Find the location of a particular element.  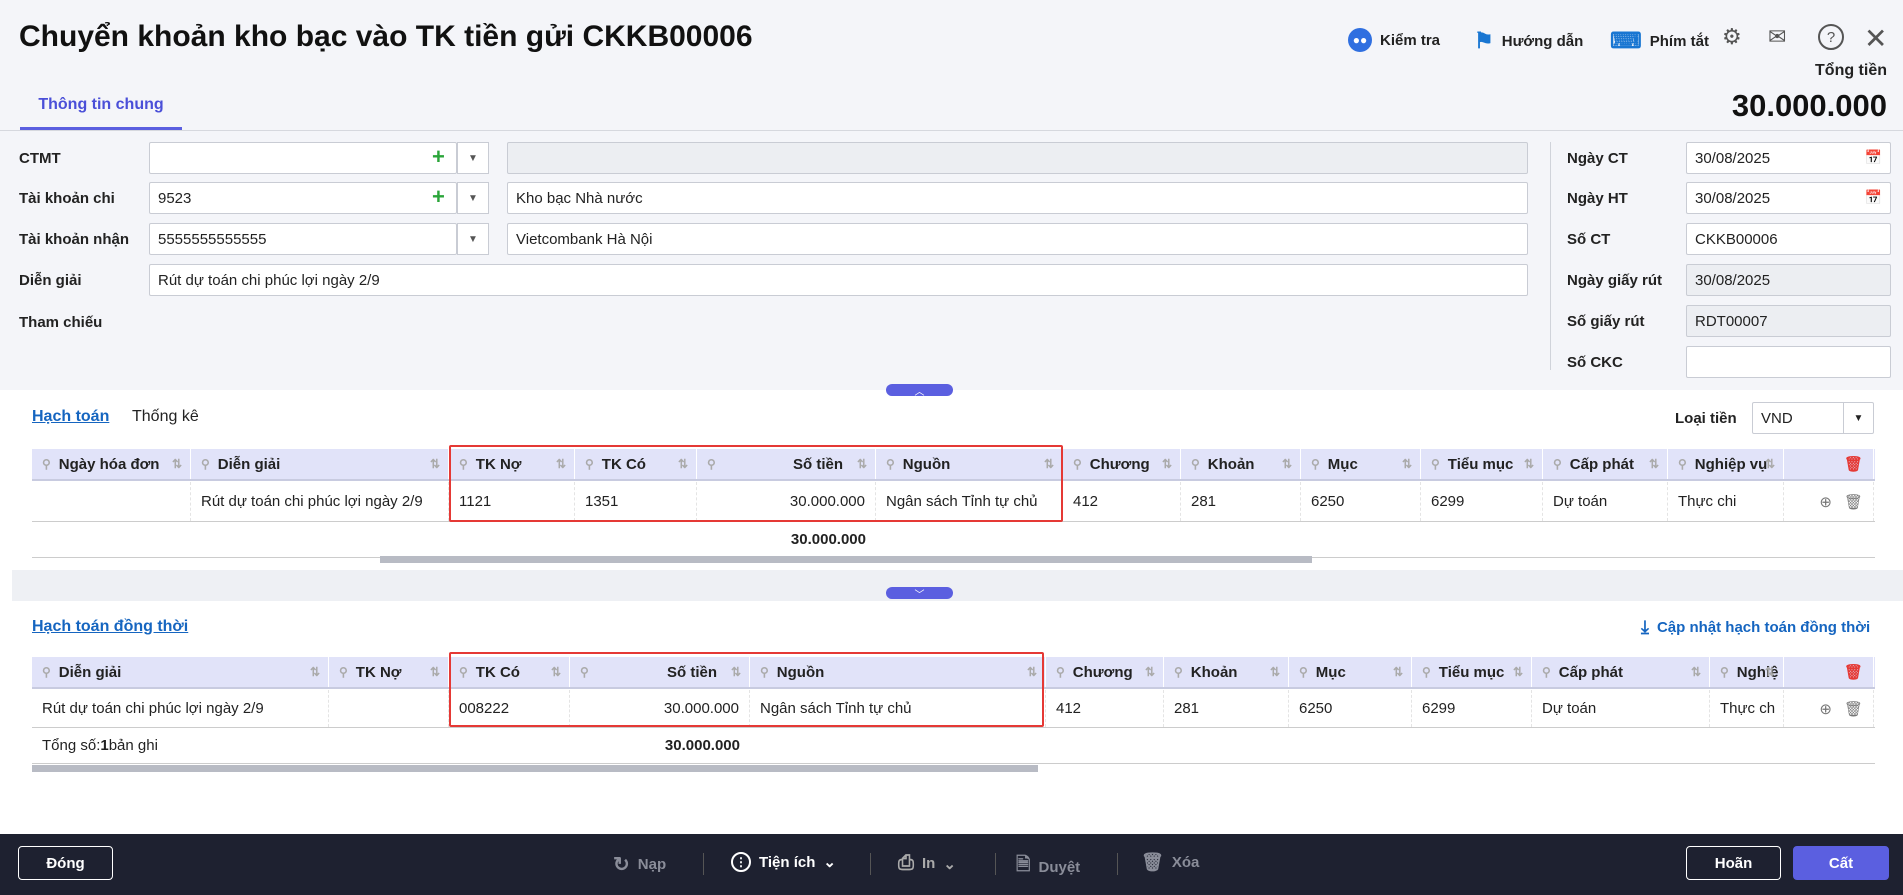

tab-hach-toan: Hạch toán is located at coordinates (70, 417).